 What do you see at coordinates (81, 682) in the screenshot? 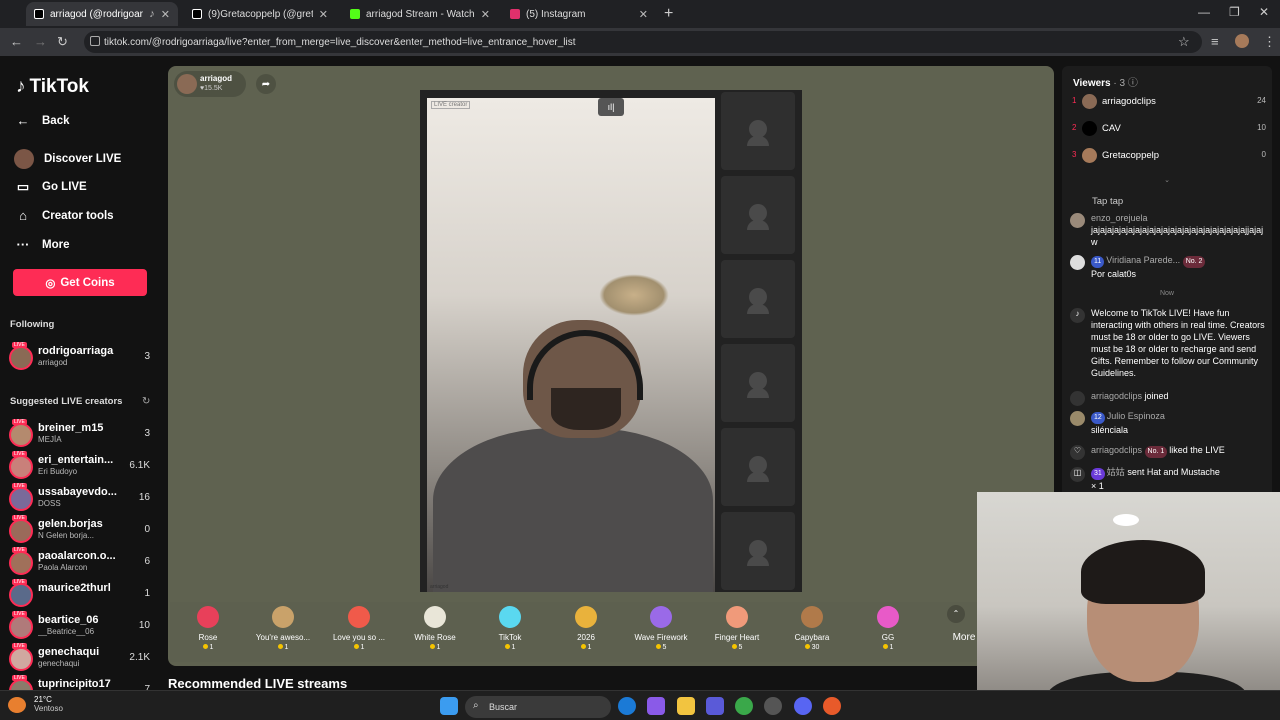
I see `suggested-item: LIVE tuprincipito17 7` at bounding box center [81, 682].